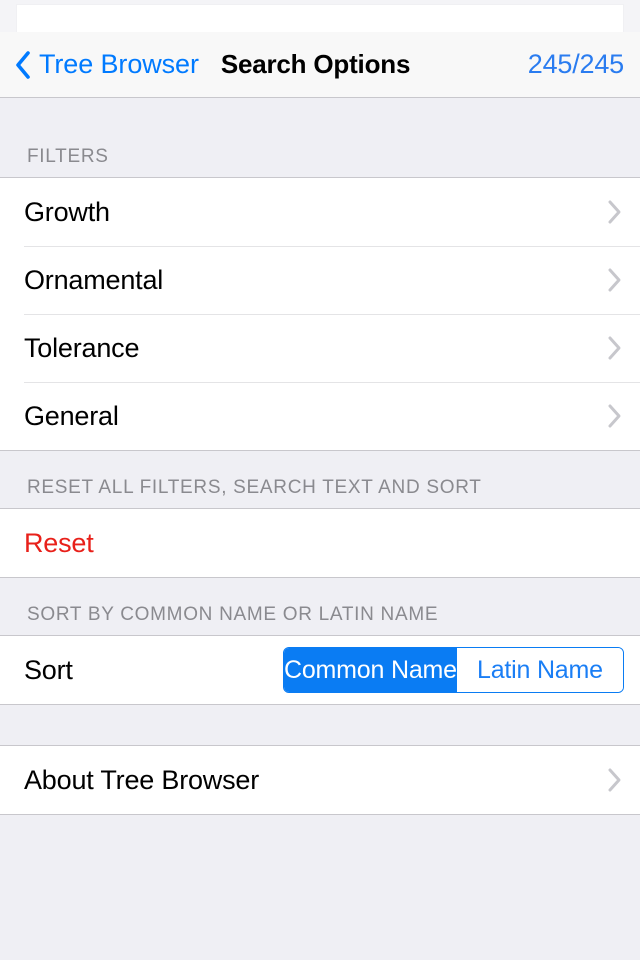 This screenshot has height=960, width=640. What do you see at coordinates (320, 725) in the screenshot?
I see `section-gap-about` at bounding box center [320, 725].